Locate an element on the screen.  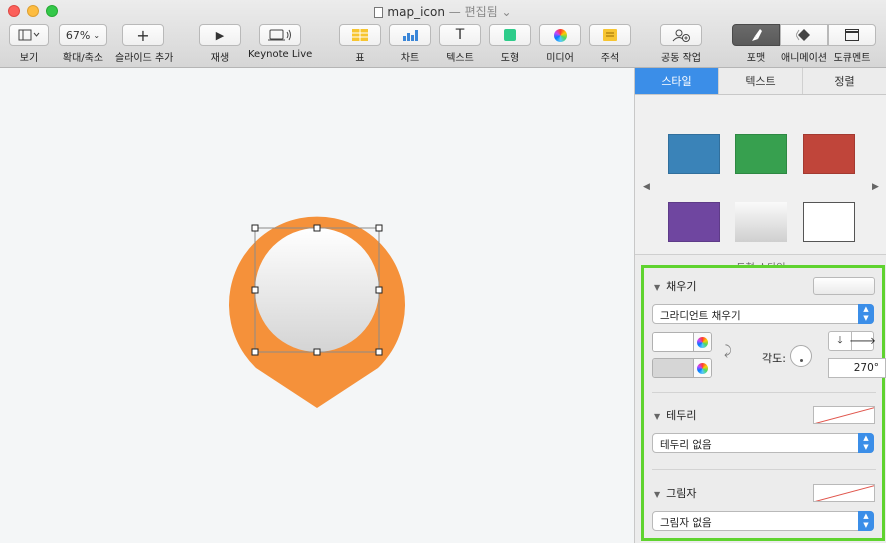
previous-styles-arrow-icon: ◀ is located at coordinates (646, 187).